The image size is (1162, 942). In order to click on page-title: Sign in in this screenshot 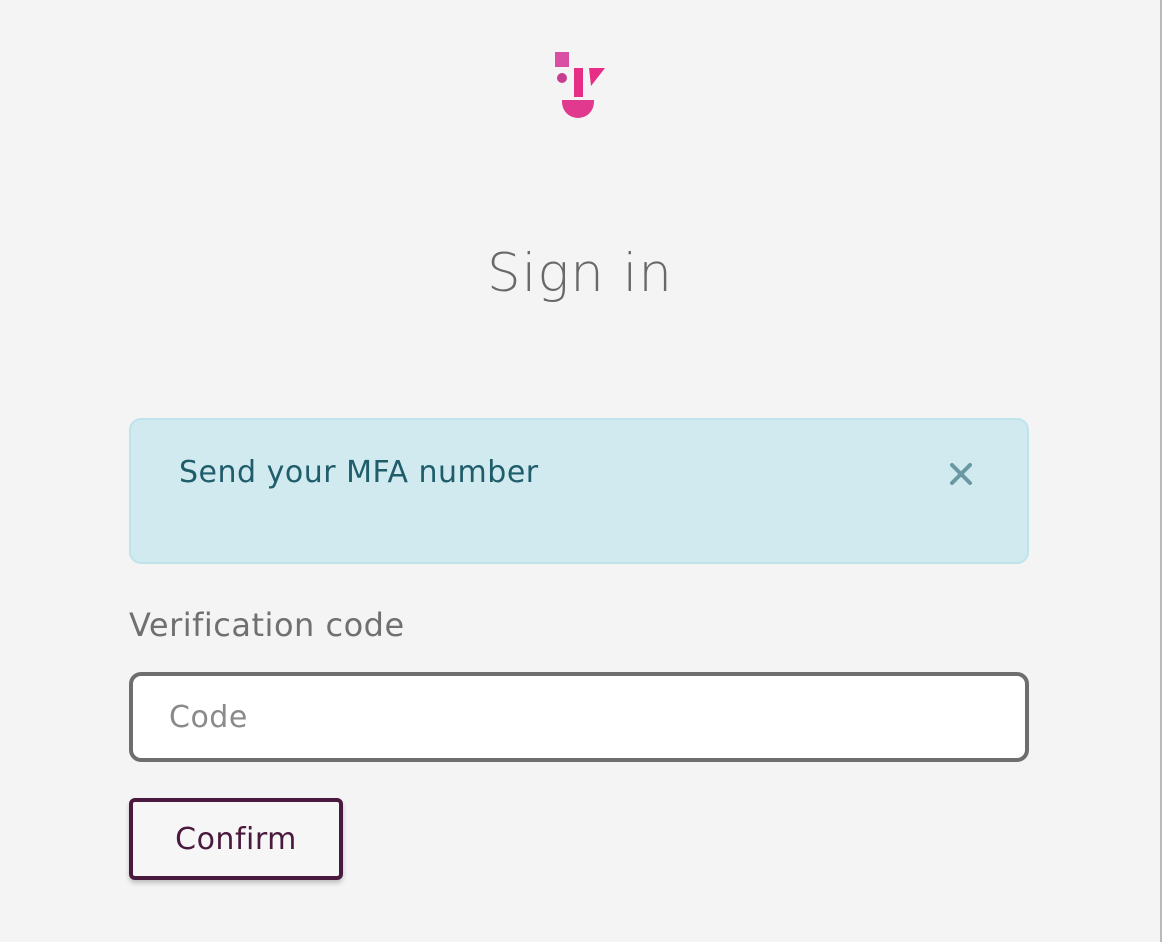, I will do `click(580, 273)`.